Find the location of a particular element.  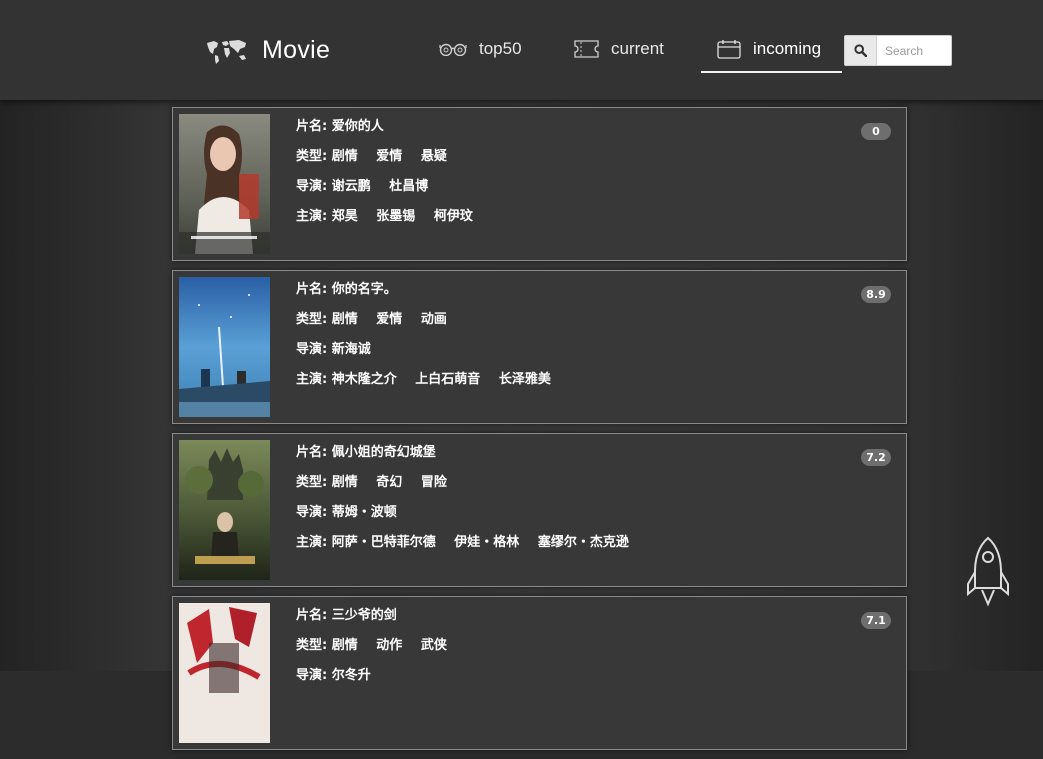

brand-title: Movie is located at coordinates (296, 50).